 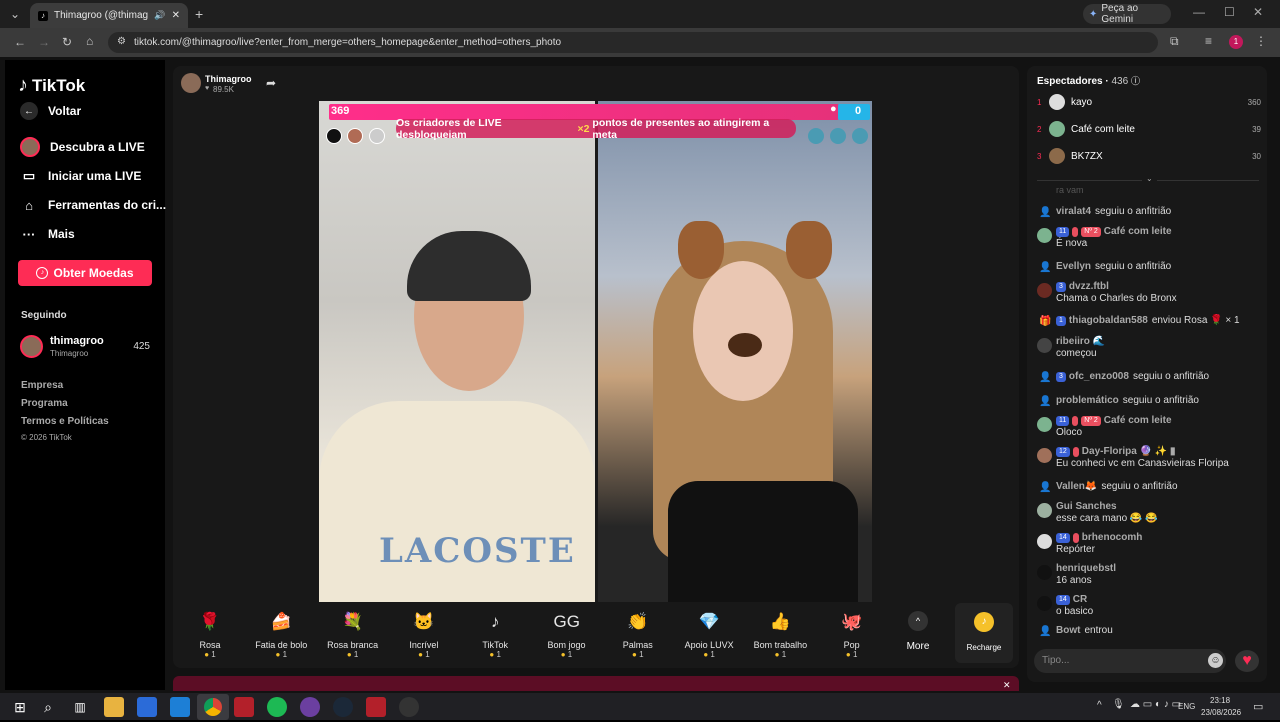 What do you see at coordinates (67, 42) in the screenshot?
I see `reload-icon: ↻` at bounding box center [67, 42].